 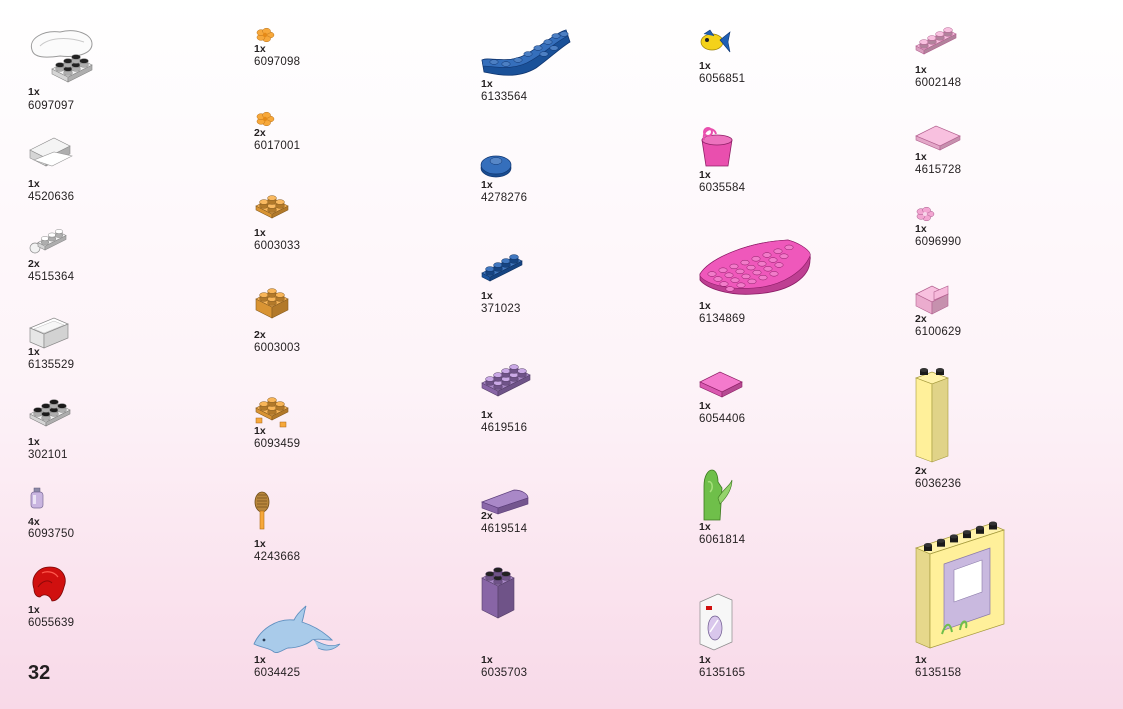 What do you see at coordinates (277, 557) in the screenshot?
I see `part-id: 4243668` at bounding box center [277, 557].